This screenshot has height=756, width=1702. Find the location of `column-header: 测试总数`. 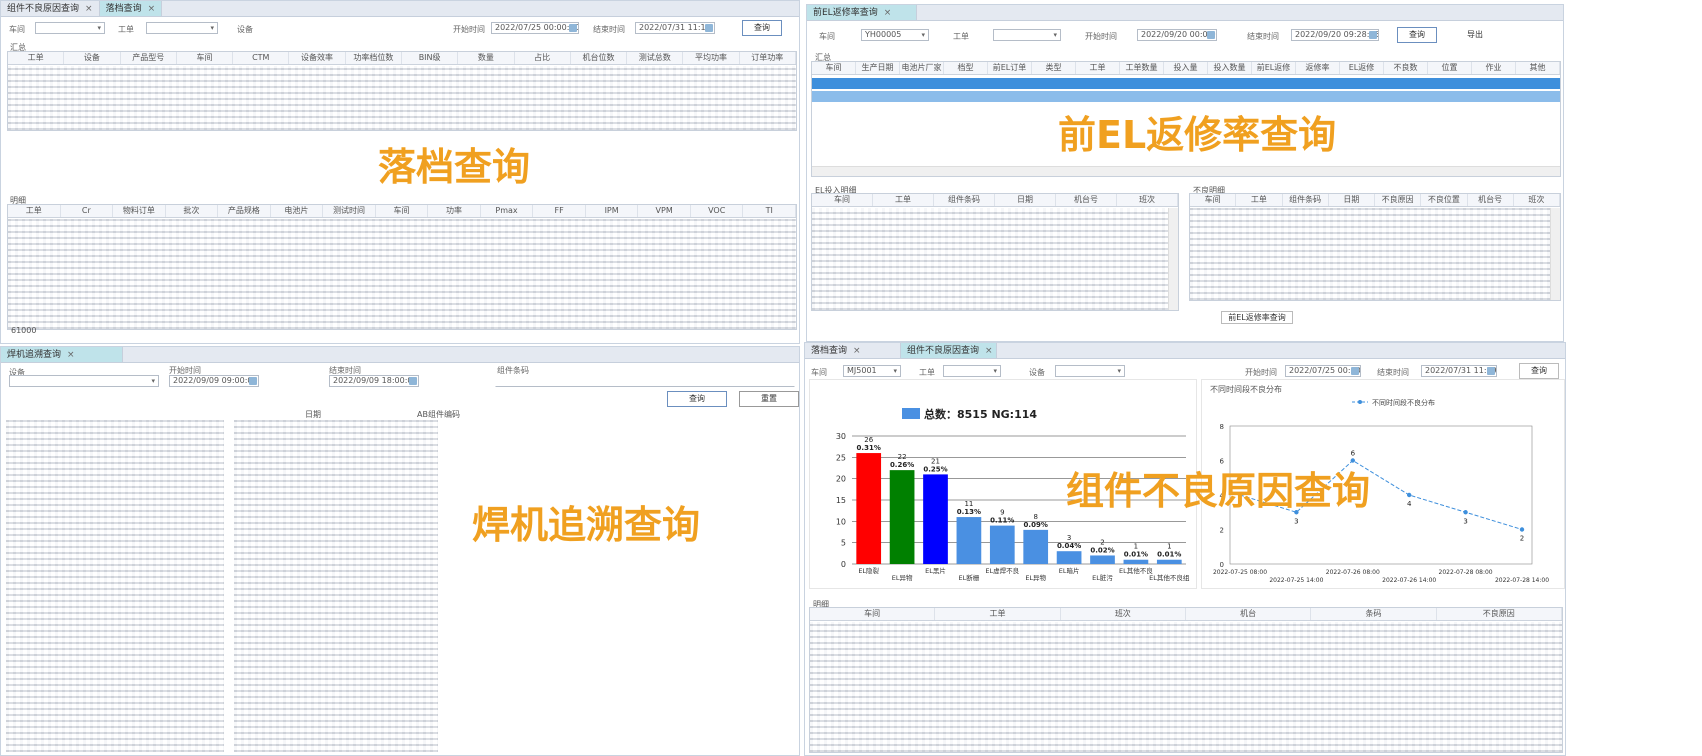

column-header: 测试总数 is located at coordinates (655, 58).